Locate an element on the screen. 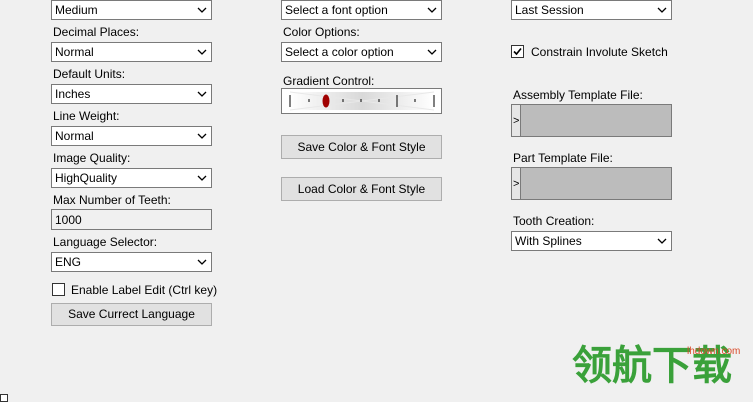 Image resolution: width=753 pixels, height=402 pixels. font-option-select: Select a font option is located at coordinates (361, 10).